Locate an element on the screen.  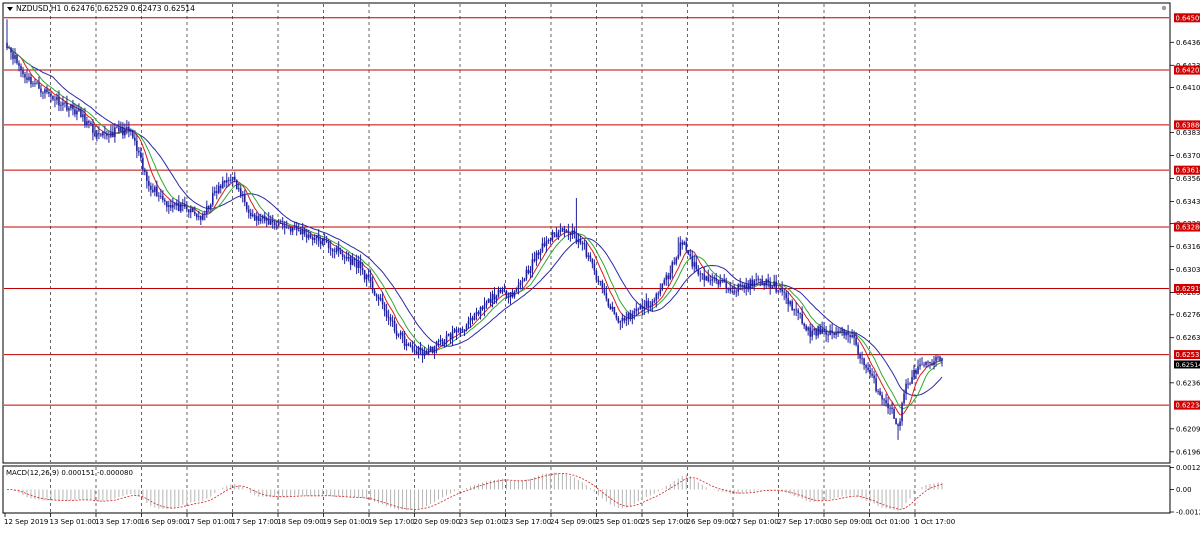
time-label: 24 Sep 09:00 is located at coordinates (573, 522).